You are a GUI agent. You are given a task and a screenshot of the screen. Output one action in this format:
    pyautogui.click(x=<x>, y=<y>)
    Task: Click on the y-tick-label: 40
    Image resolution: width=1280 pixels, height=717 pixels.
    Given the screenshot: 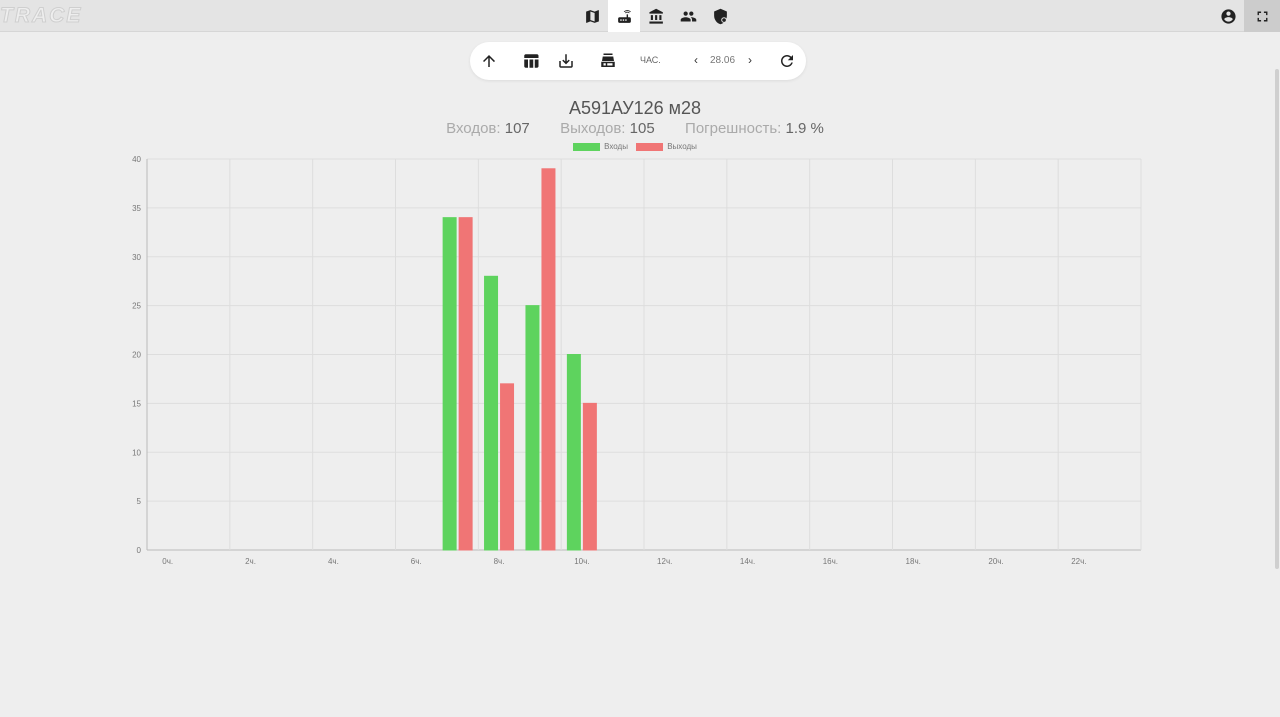 What is the action you would take?
    pyautogui.click(x=136, y=159)
    